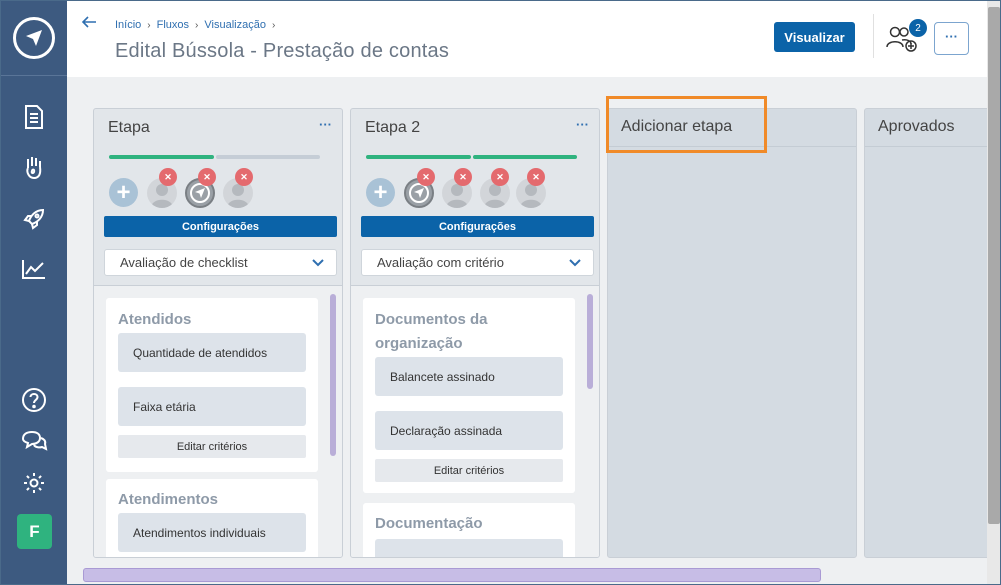 This screenshot has height=585, width=1001. What do you see at coordinates (34, 483) in the screenshot?
I see `gear-icon` at bounding box center [34, 483].